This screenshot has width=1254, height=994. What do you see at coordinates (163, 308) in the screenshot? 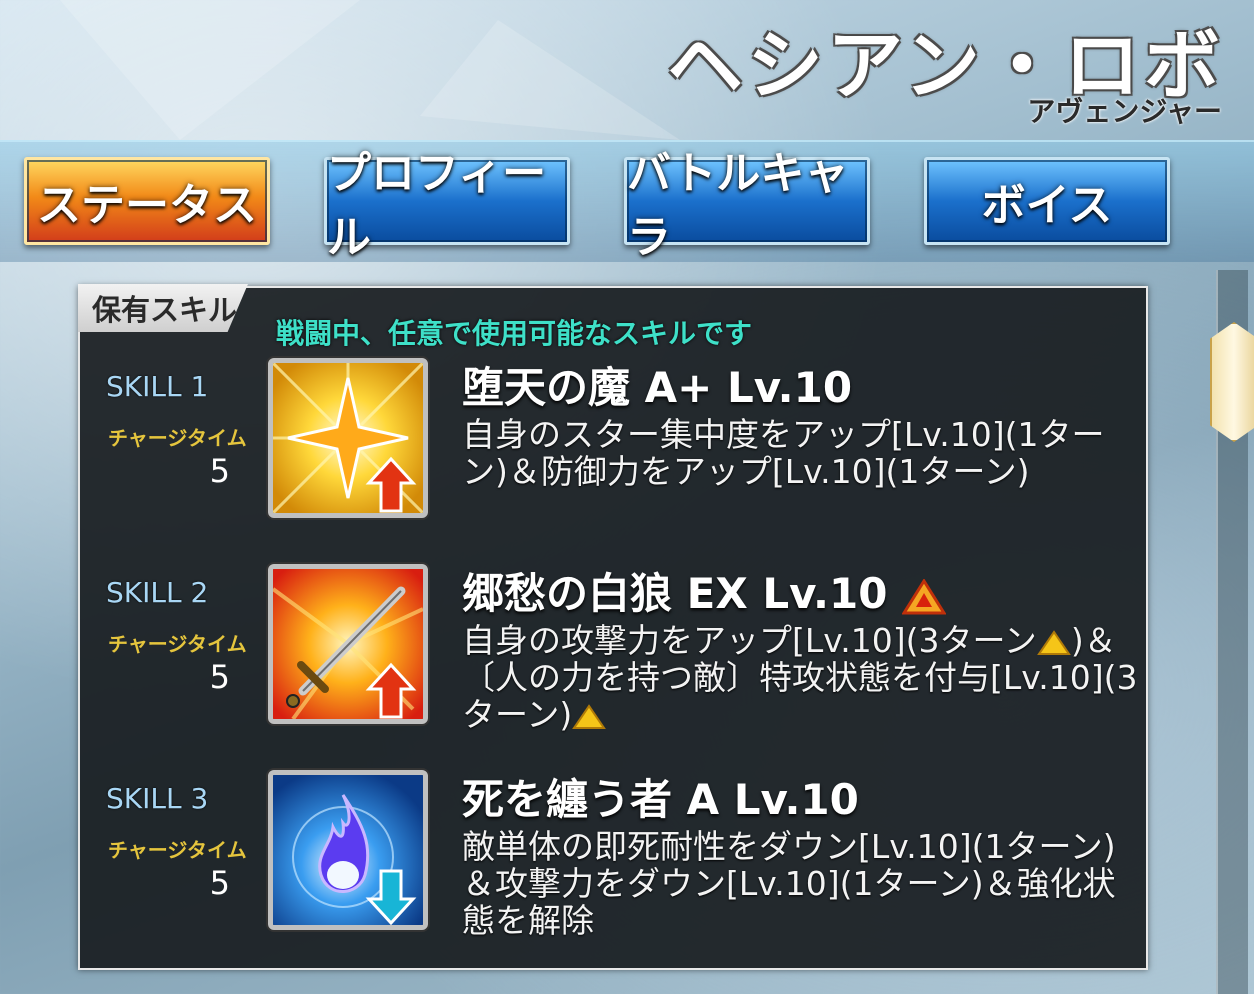
I see `panel-tab-label: 保有スキル` at bounding box center [163, 308].